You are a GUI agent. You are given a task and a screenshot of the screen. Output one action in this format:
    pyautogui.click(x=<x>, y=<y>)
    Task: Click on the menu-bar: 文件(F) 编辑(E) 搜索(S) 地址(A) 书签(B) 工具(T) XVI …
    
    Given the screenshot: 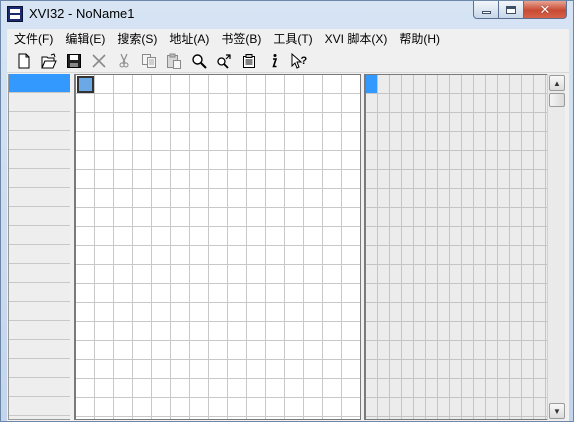 What is the action you would take?
    pyautogui.click(x=288, y=39)
    